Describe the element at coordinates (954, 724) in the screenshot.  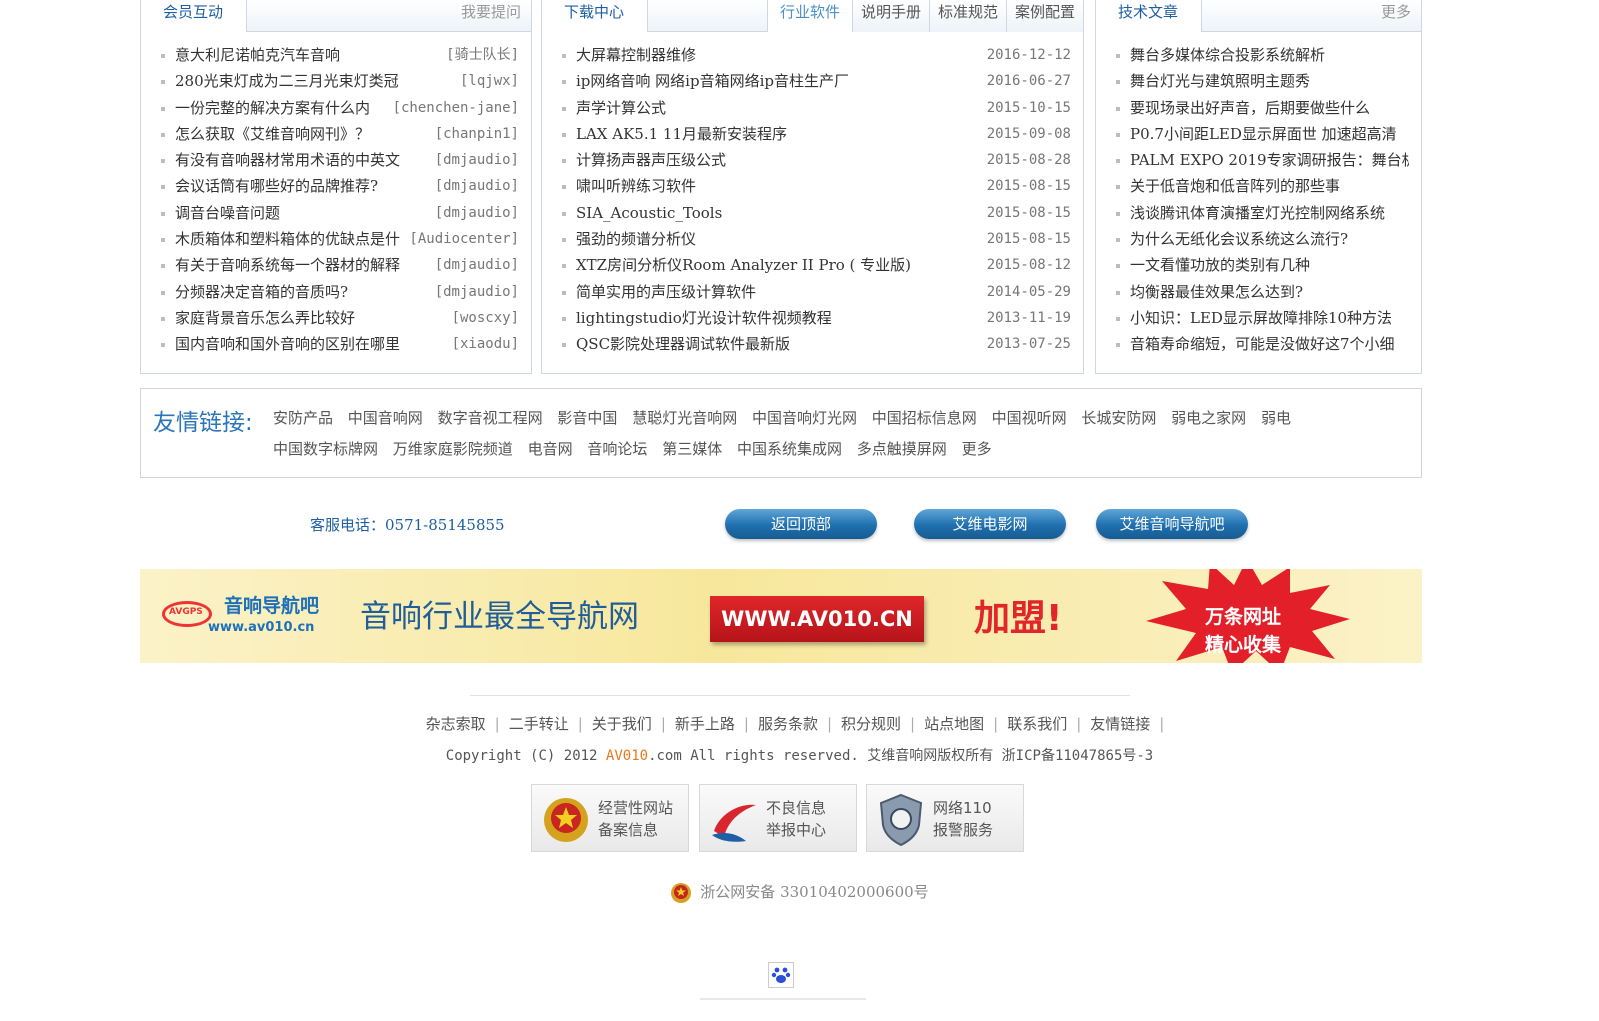
I see `footer-link: 站点地图` at that location.